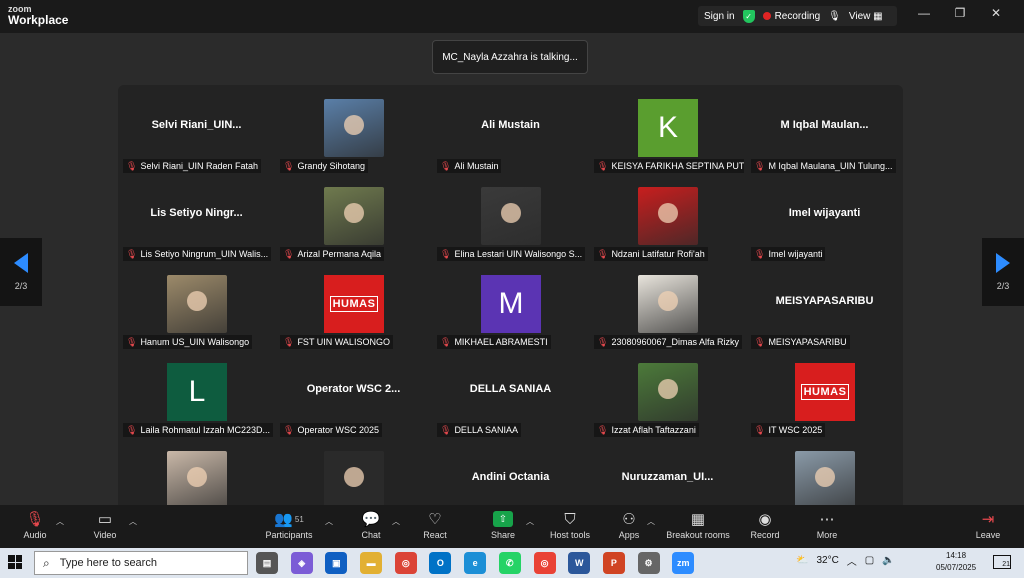 Image resolution: width=1024 pixels, height=578 pixels. Describe the element at coordinates (15, 562) in the screenshot. I see `windows-start-icon` at that location.